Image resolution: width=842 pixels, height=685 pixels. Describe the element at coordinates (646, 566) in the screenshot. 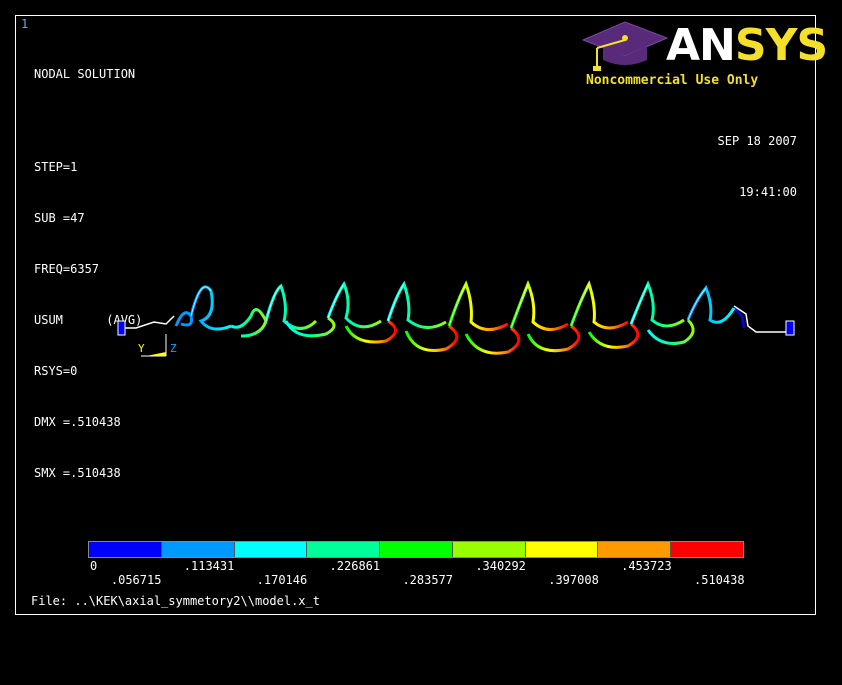

I see `legend-tick-label: .453723` at that location.